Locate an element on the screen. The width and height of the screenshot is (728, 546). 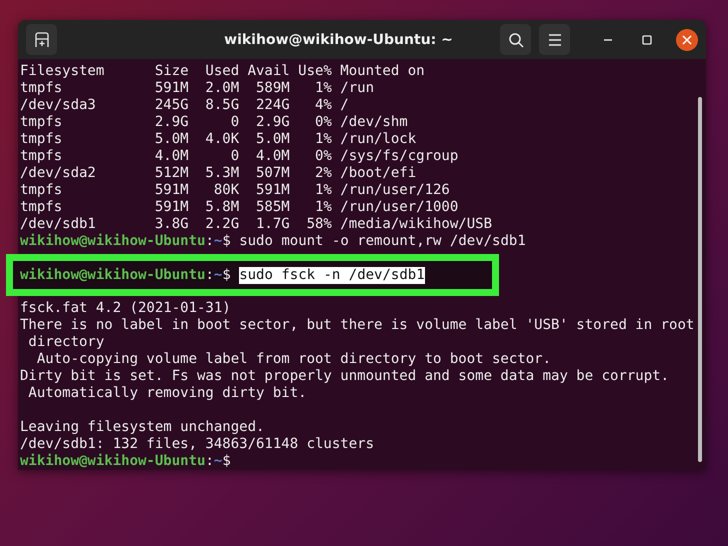
output-line: Filesystem Size Used Avail Use% Mounted on is located at coordinates (223, 71).